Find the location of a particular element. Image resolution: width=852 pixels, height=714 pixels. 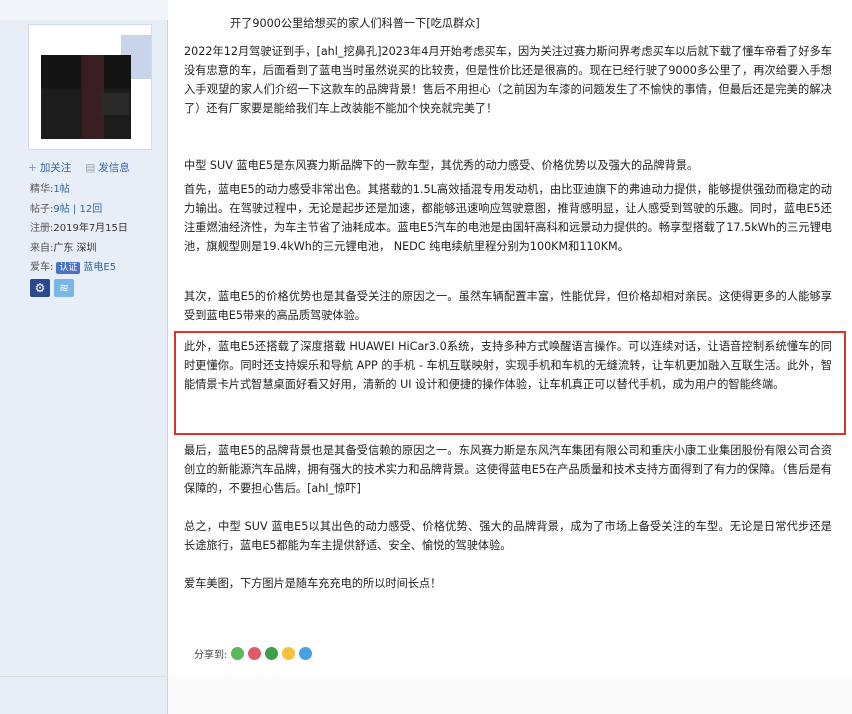

user-actions: + 加关注 ▤ 发信息 is located at coordinates (79, 167).